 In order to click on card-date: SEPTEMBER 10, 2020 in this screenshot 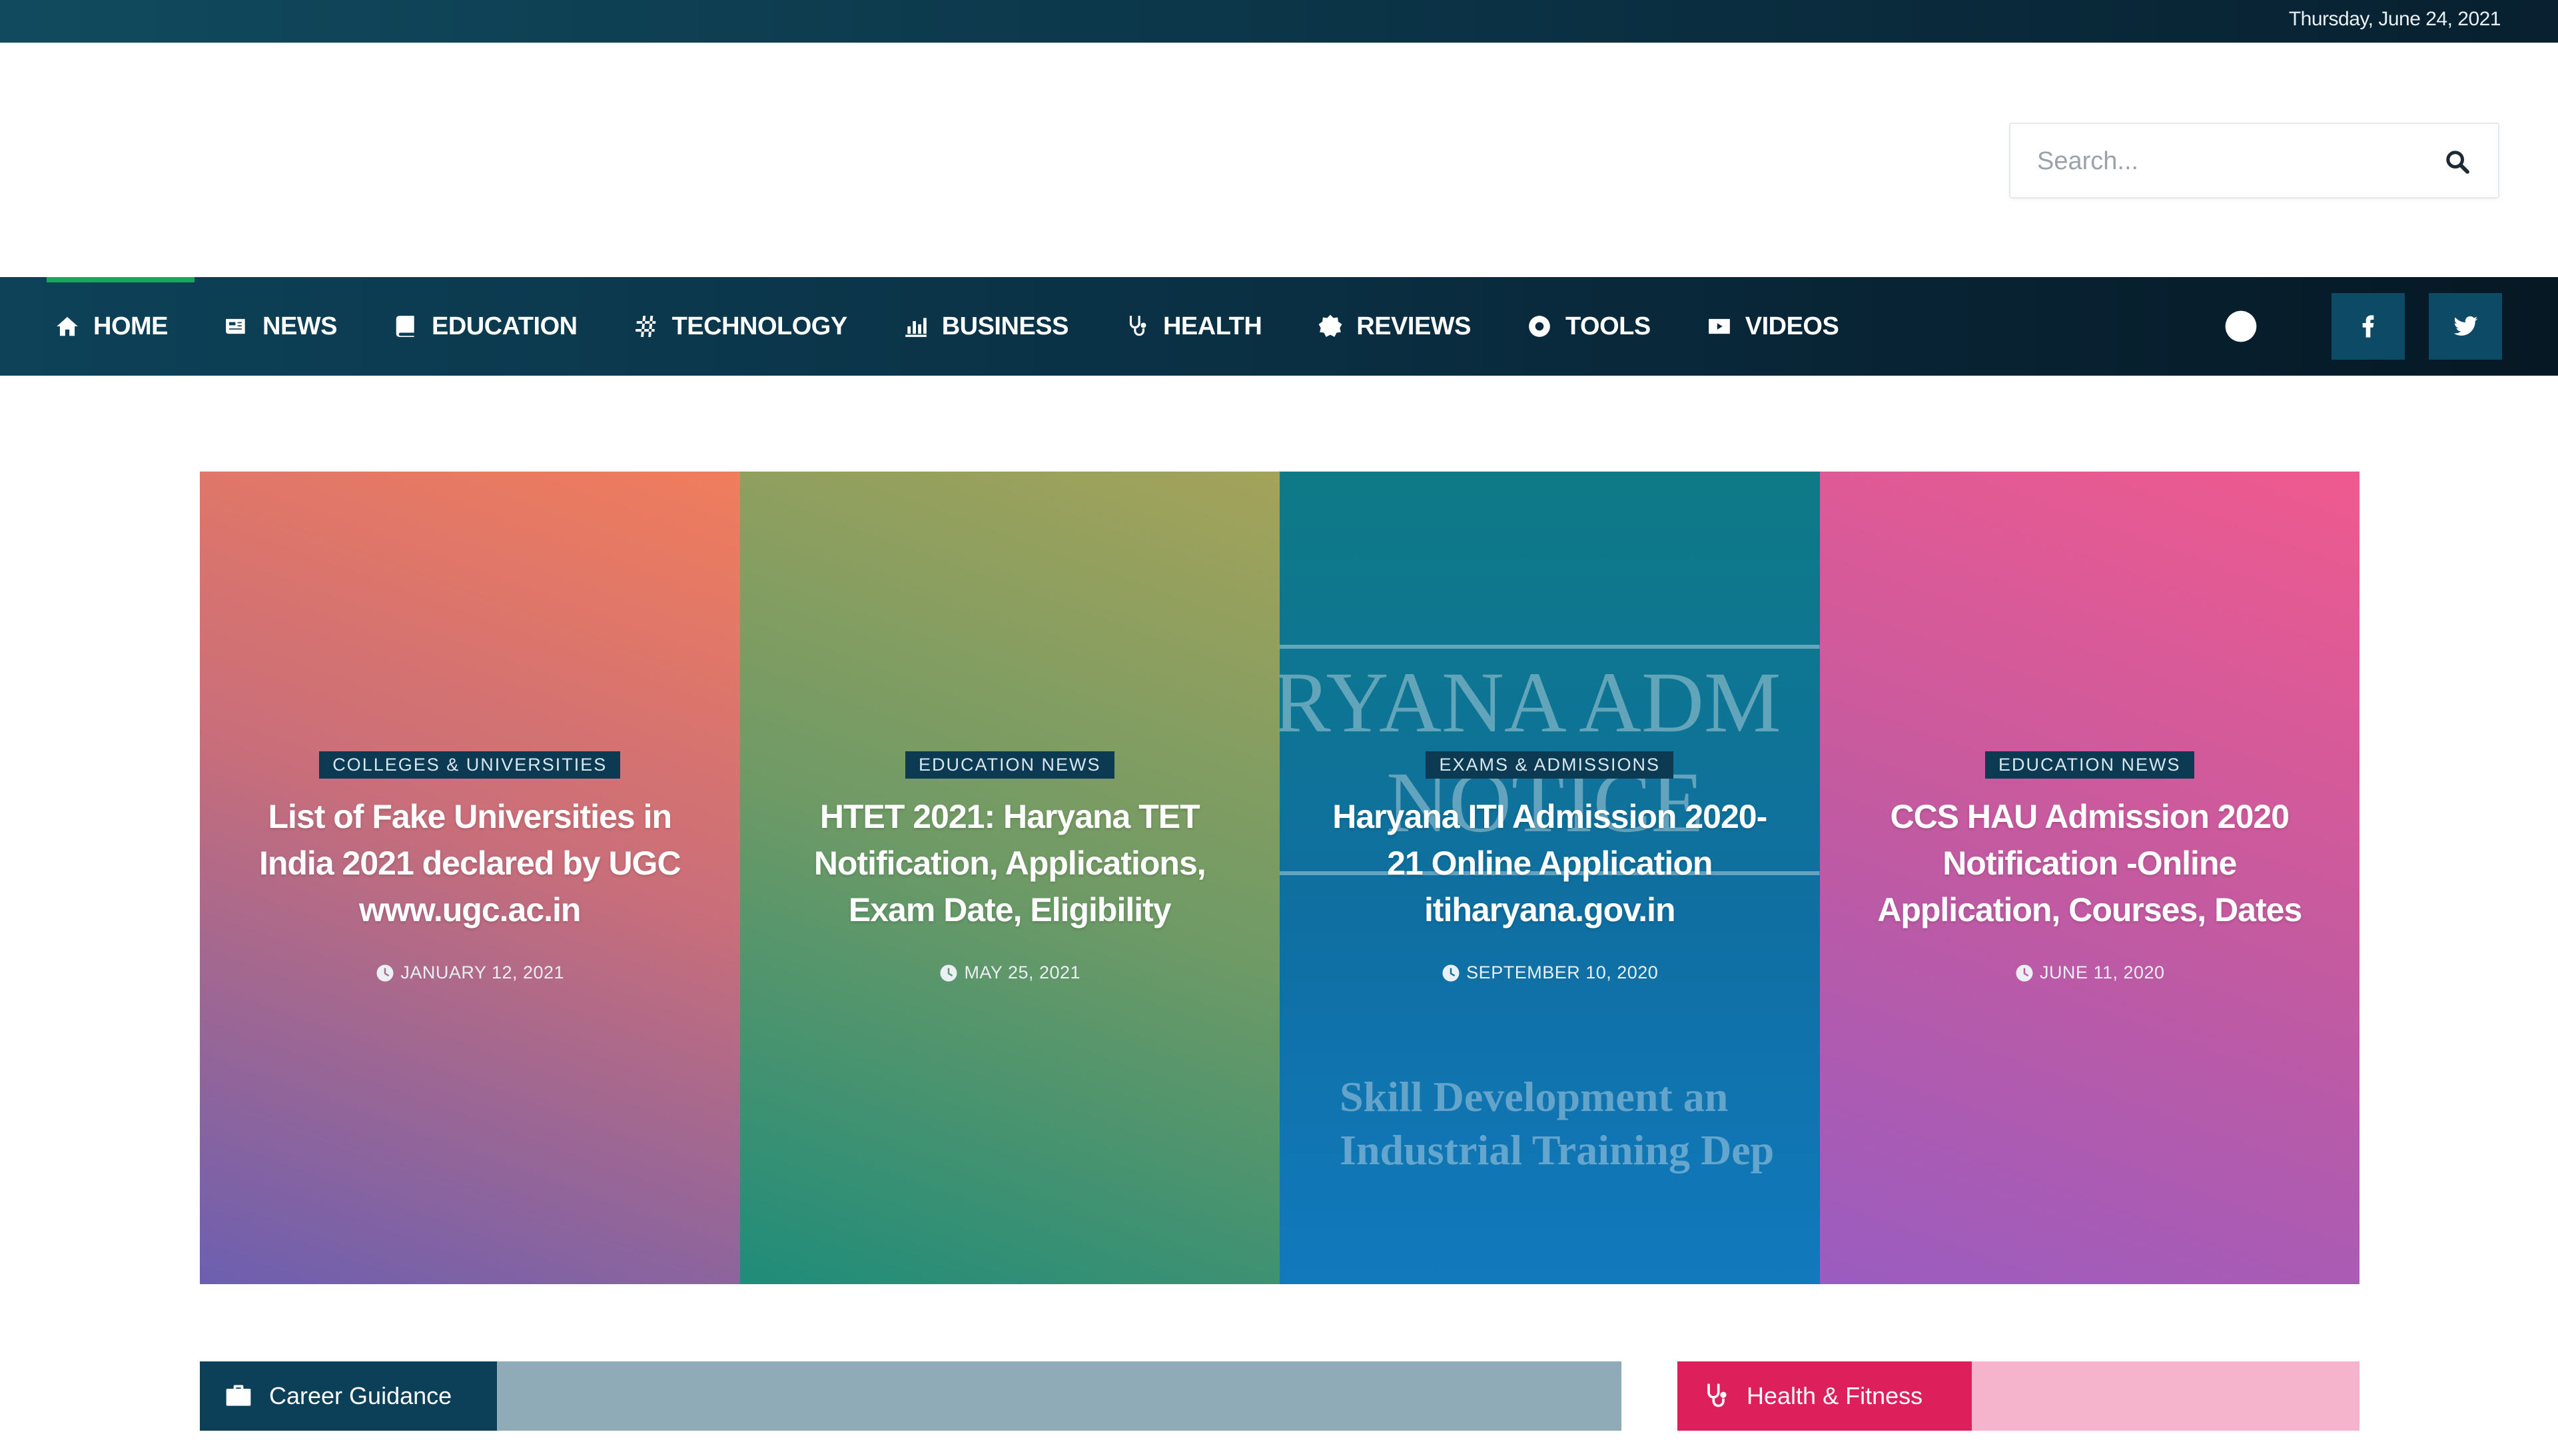, I will do `click(1550, 972)`.